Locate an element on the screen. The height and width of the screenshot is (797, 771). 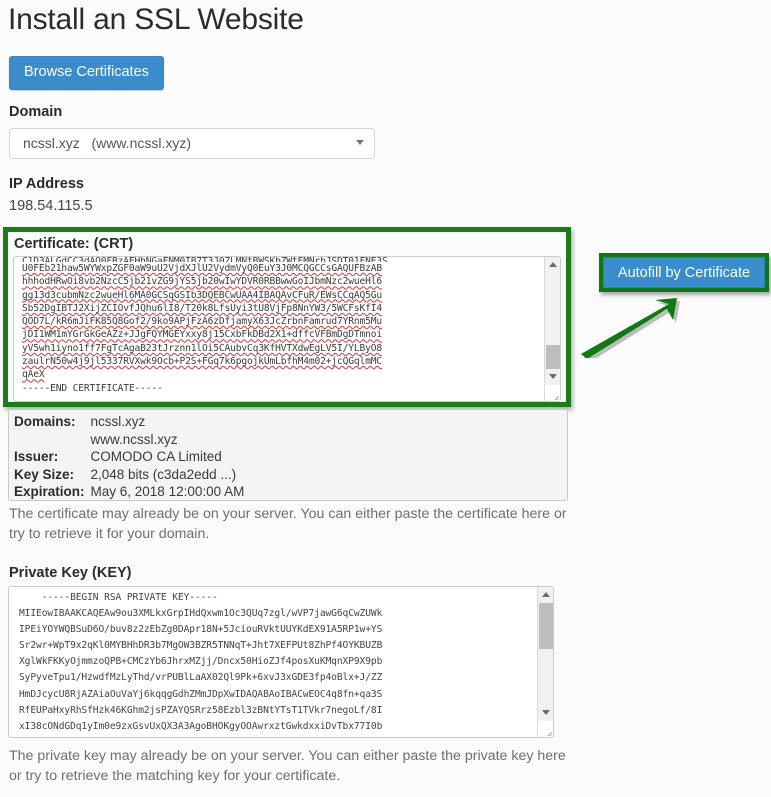
certificate-info-value: COMODO CA Limited is located at coordinates (156, 456).